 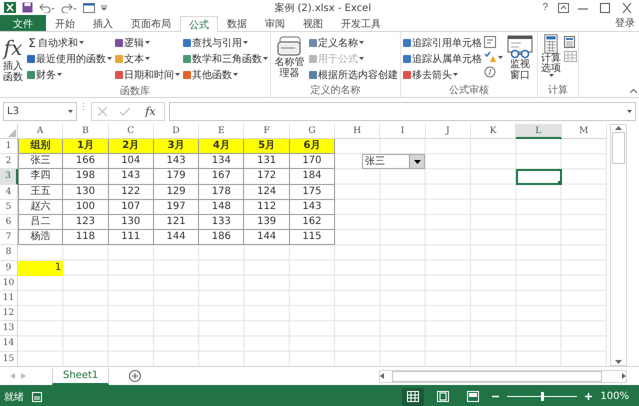 I want to click on column-header: F, so click(x=267, y=131).